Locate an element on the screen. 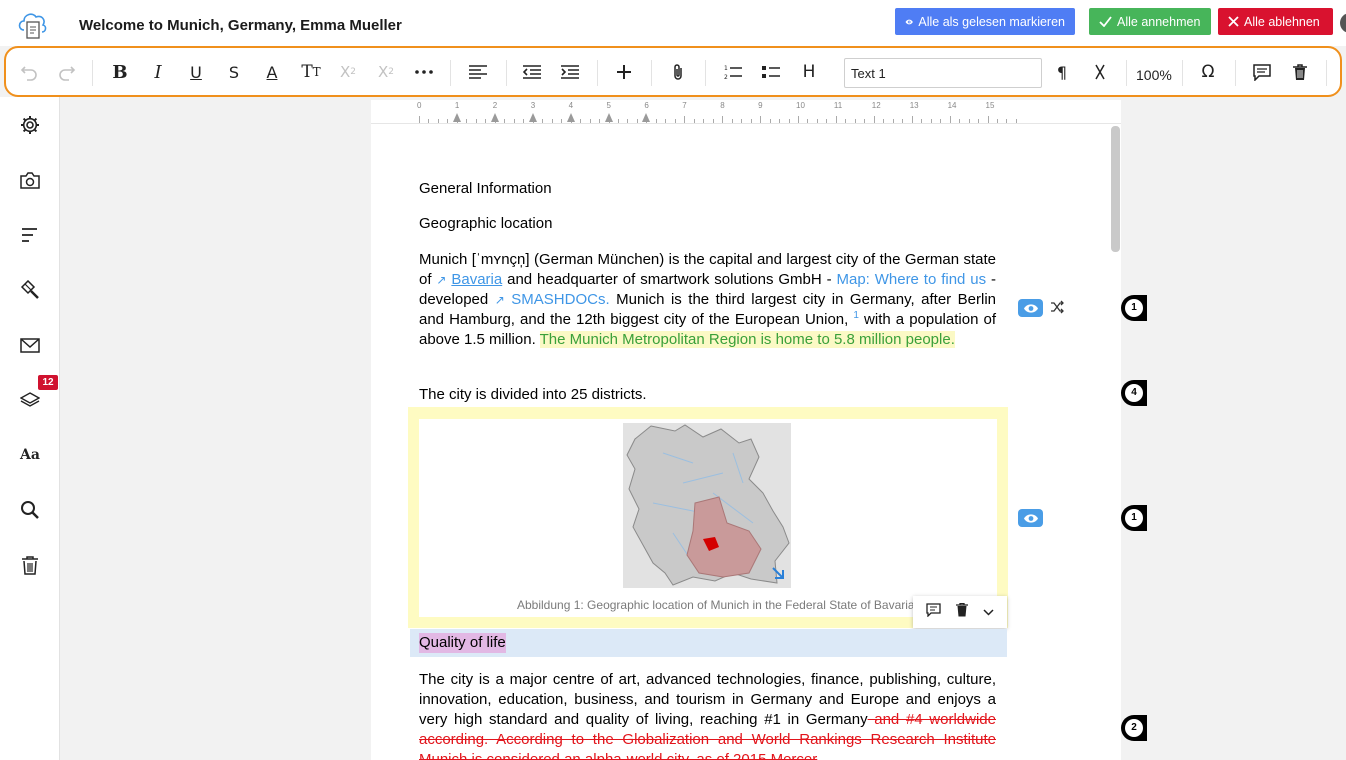 Image resolution: width=1346 pixels, height=760 pixels. ruler-number: 5 is located at coordinates (608, 105).